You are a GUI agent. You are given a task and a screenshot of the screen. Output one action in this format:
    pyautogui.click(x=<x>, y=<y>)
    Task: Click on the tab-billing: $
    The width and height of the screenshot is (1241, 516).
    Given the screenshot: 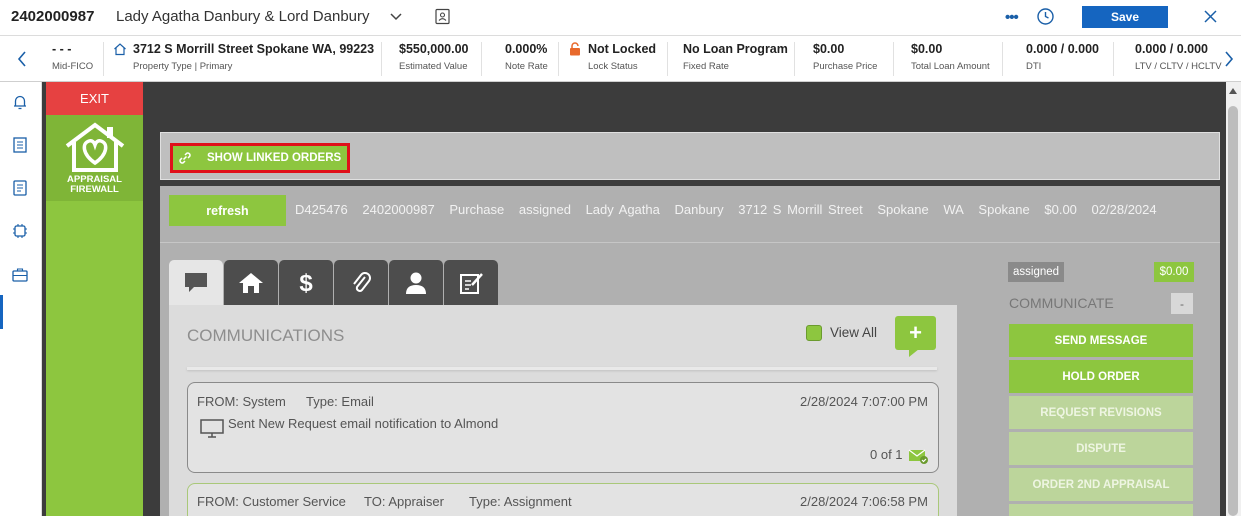 What is the action you would take?
    pyautogui.click(x=306, y=282)
    